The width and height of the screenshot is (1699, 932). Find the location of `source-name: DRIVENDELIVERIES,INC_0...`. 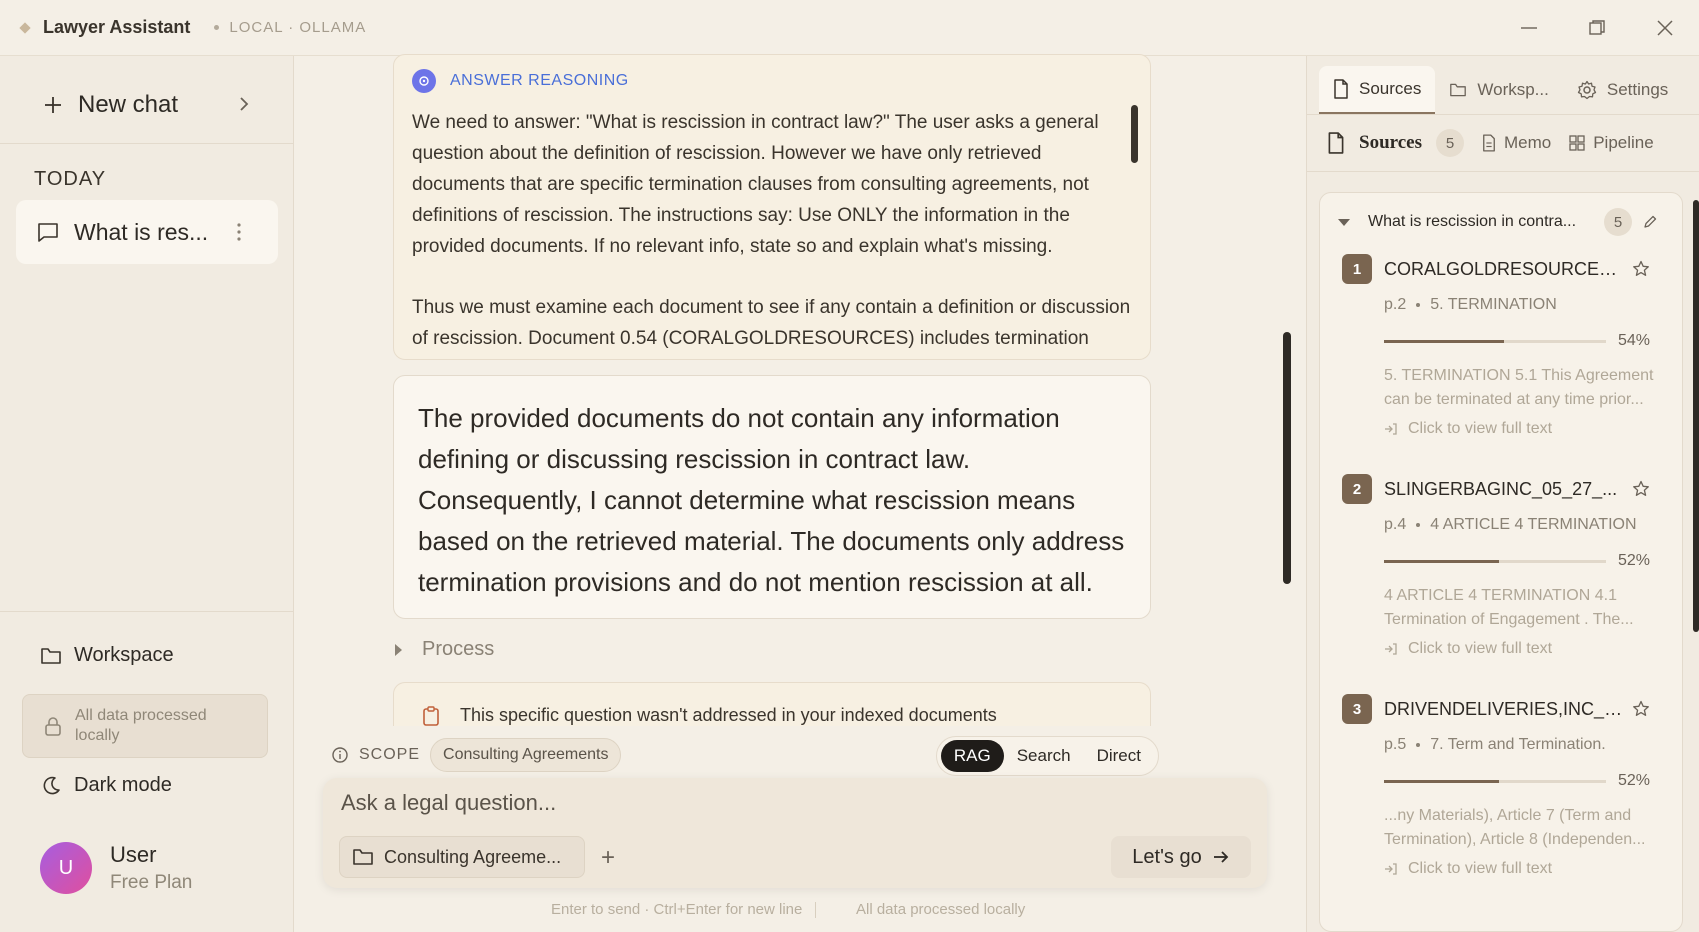

source-name: DRIVENDELIVERIES,INC_0... is located at coordinates (1504, 708).